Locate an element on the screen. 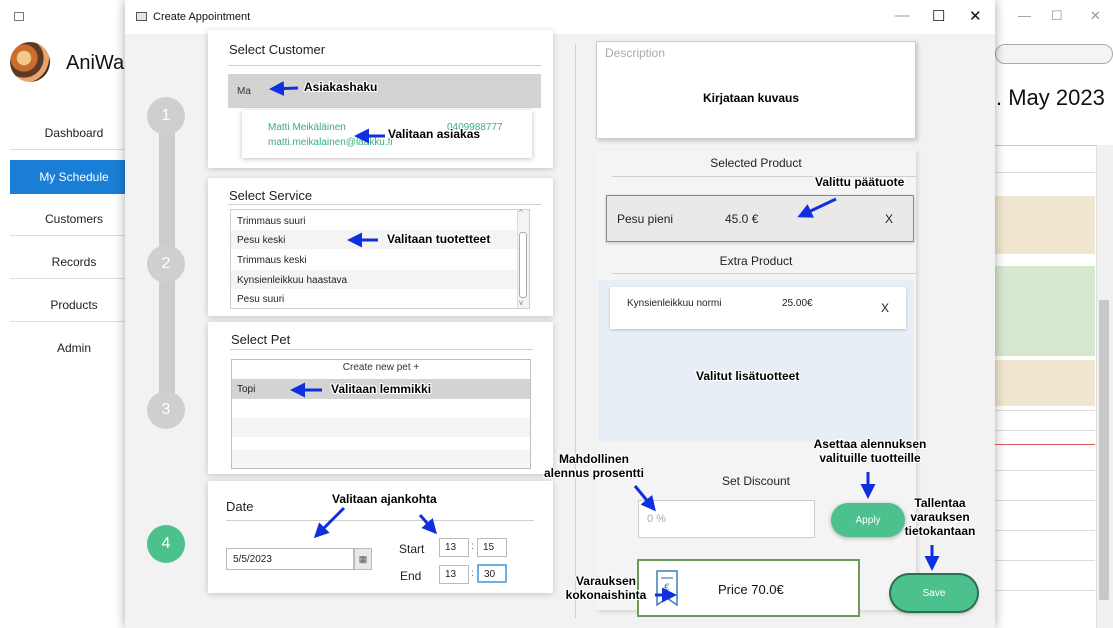 The image size is (1113, 628). start-minute-input: 15 is located at coordinates (492, 547).